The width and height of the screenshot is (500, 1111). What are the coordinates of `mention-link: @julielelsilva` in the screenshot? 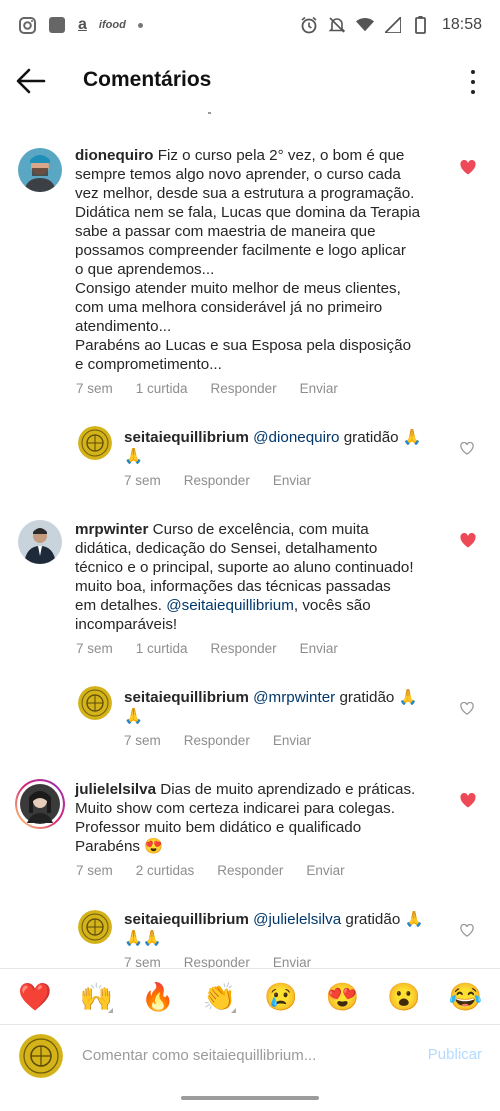 It's located at (297, 919).